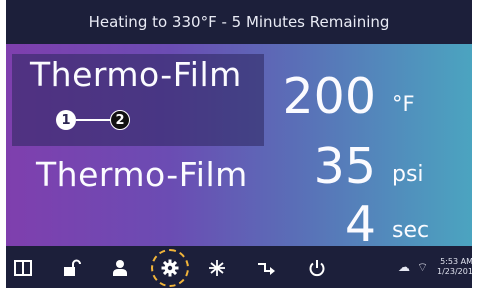  I want to click on network-icon: ☁, so click(404, 267).